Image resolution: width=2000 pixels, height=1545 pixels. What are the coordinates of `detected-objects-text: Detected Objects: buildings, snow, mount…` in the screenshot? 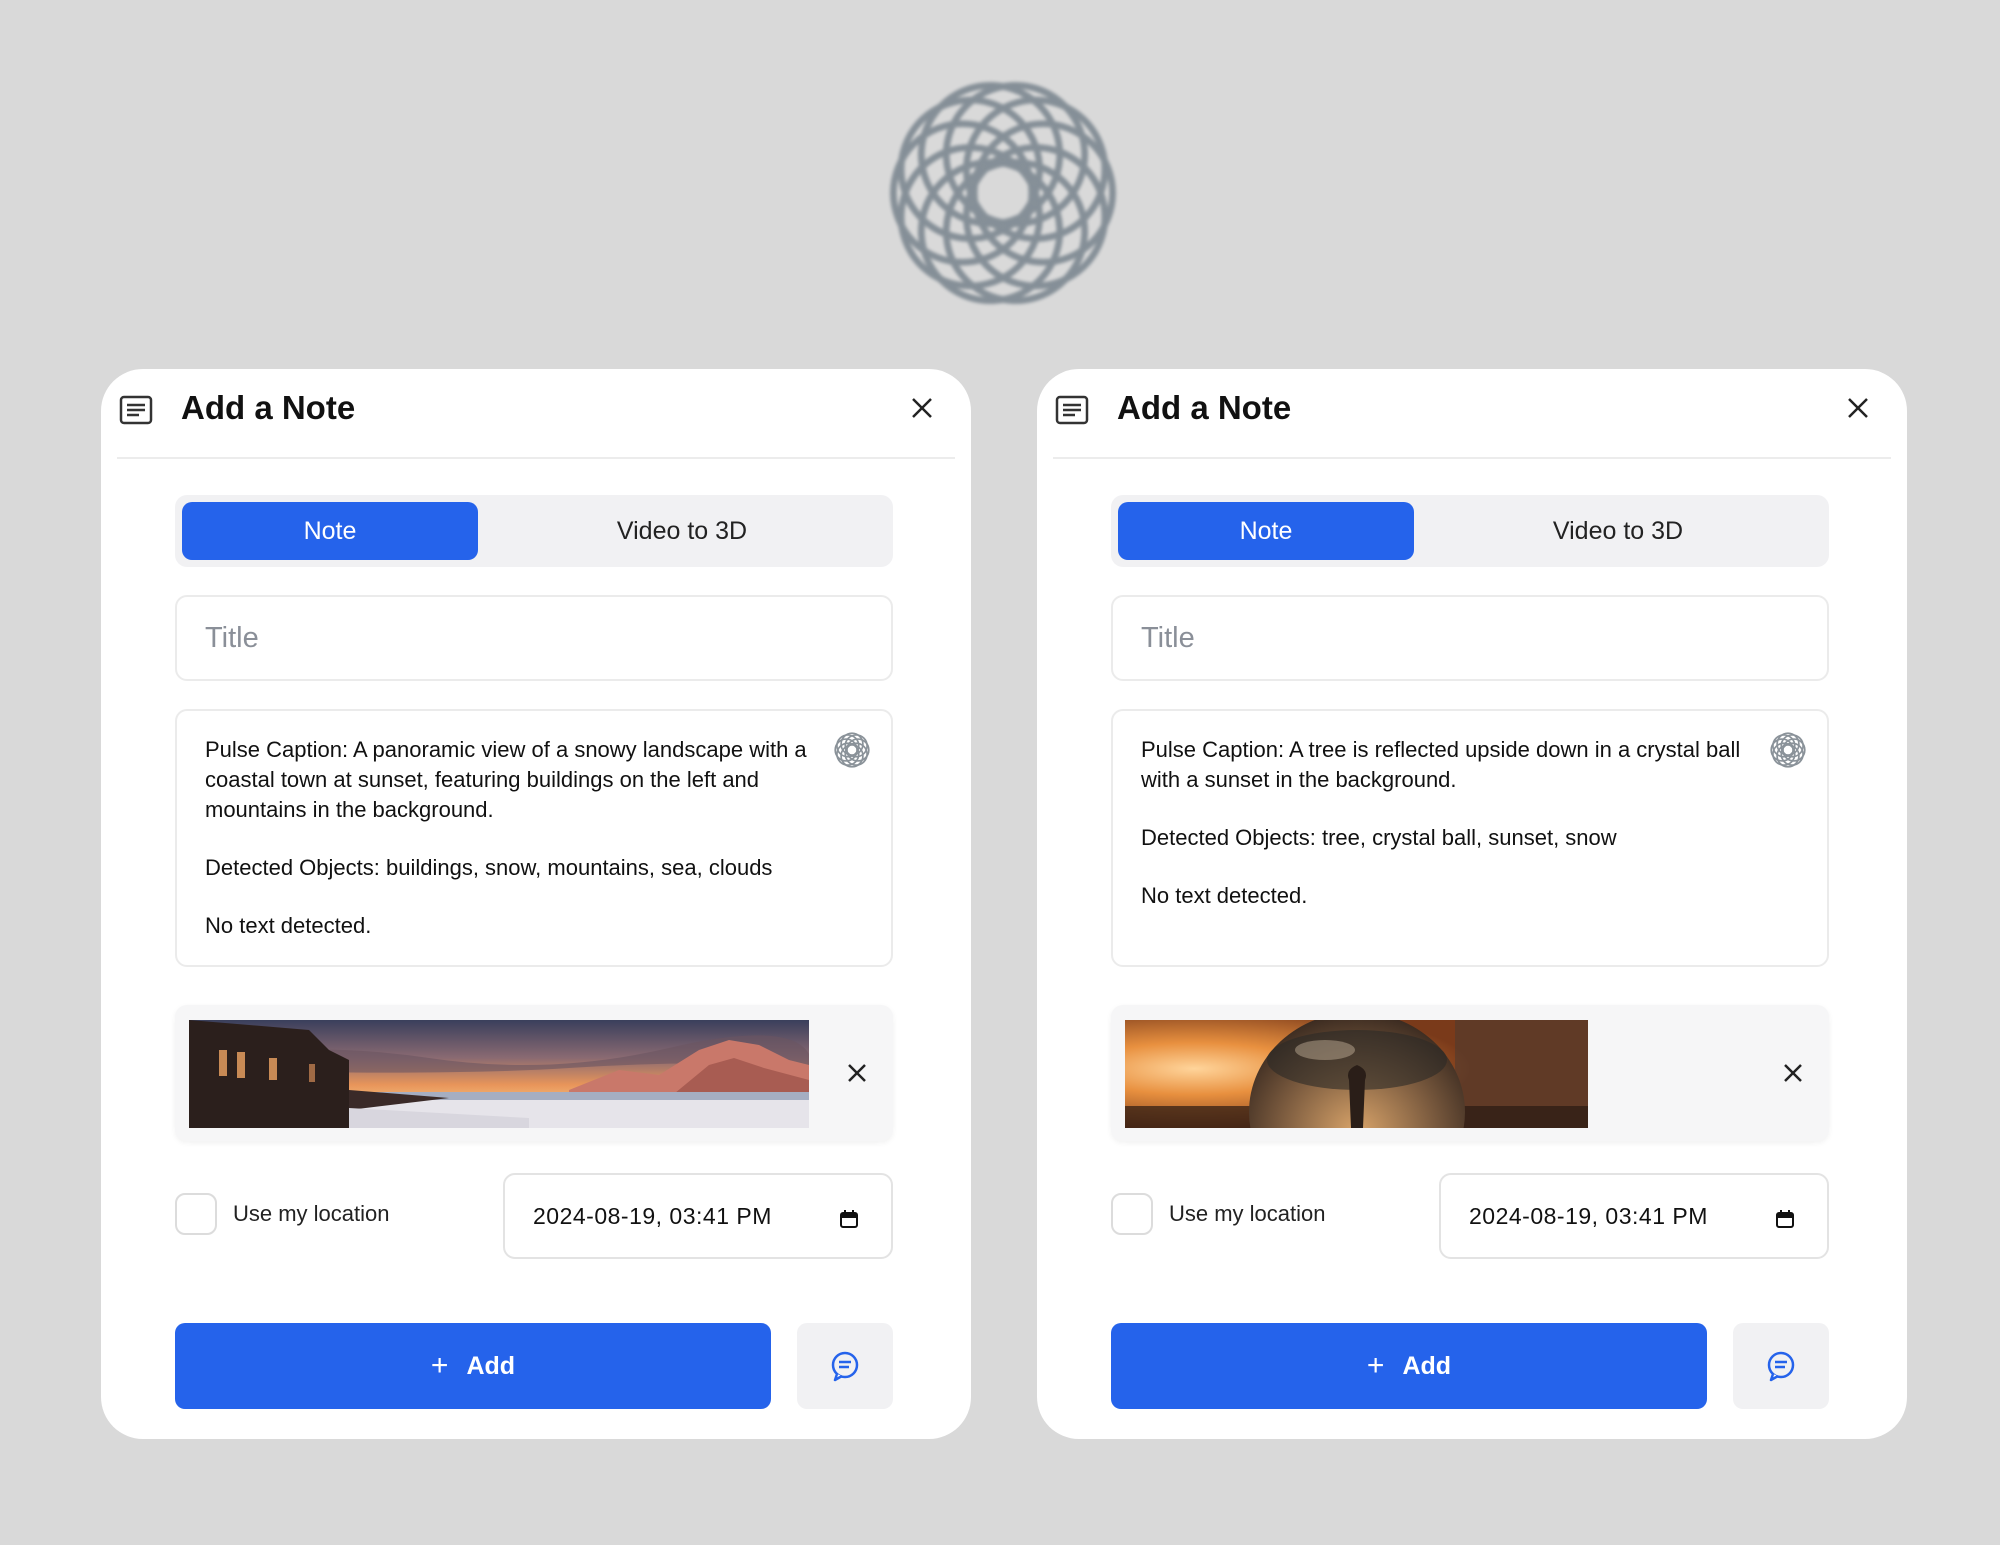 It's located at (489, 867).